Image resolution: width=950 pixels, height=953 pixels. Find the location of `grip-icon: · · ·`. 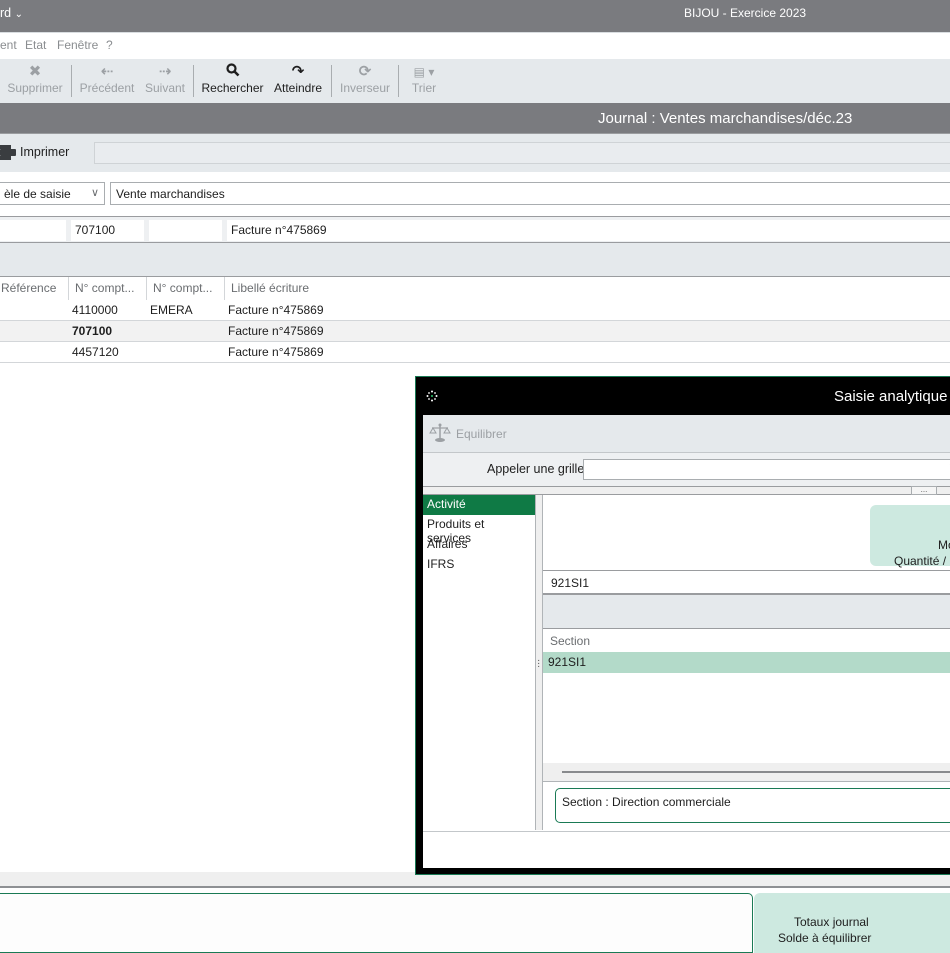

grip-icon: · · · is located at coordinates (539, 663).